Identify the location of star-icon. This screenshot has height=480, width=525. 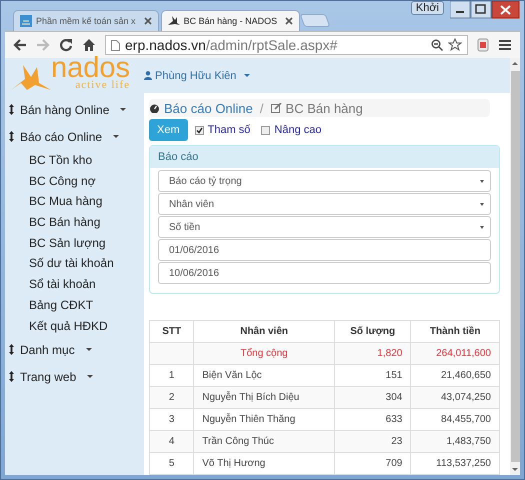
(455, 45).